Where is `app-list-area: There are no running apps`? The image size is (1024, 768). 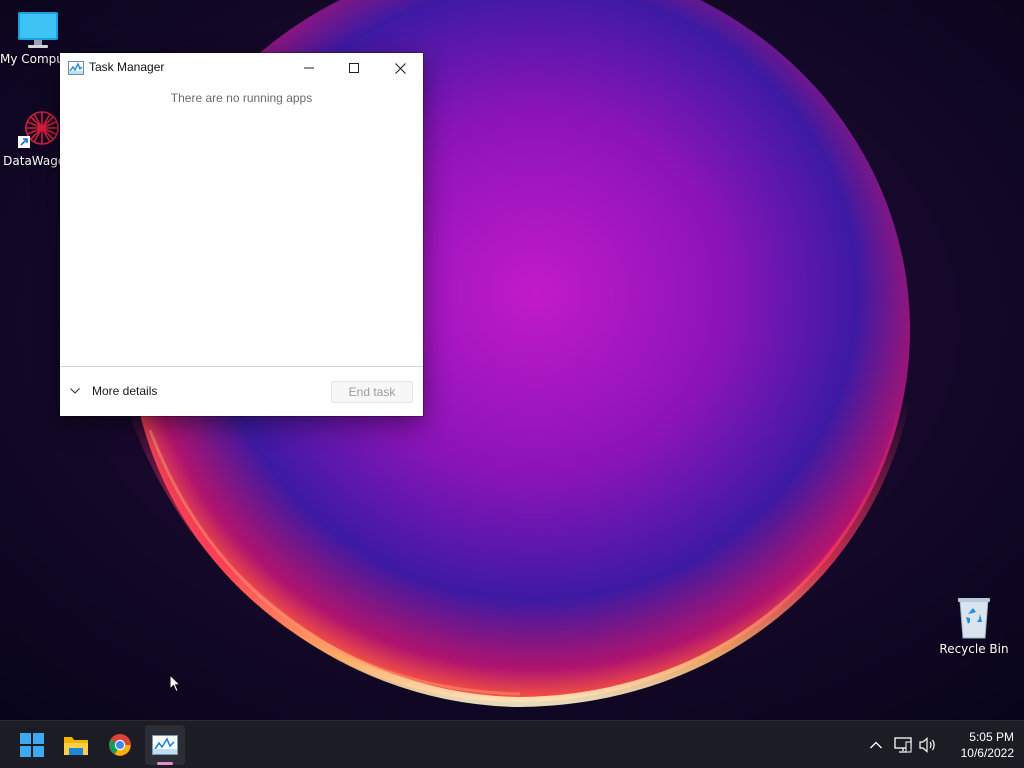
app-list-area: There are no running apps is located at coordinates (241, 224).